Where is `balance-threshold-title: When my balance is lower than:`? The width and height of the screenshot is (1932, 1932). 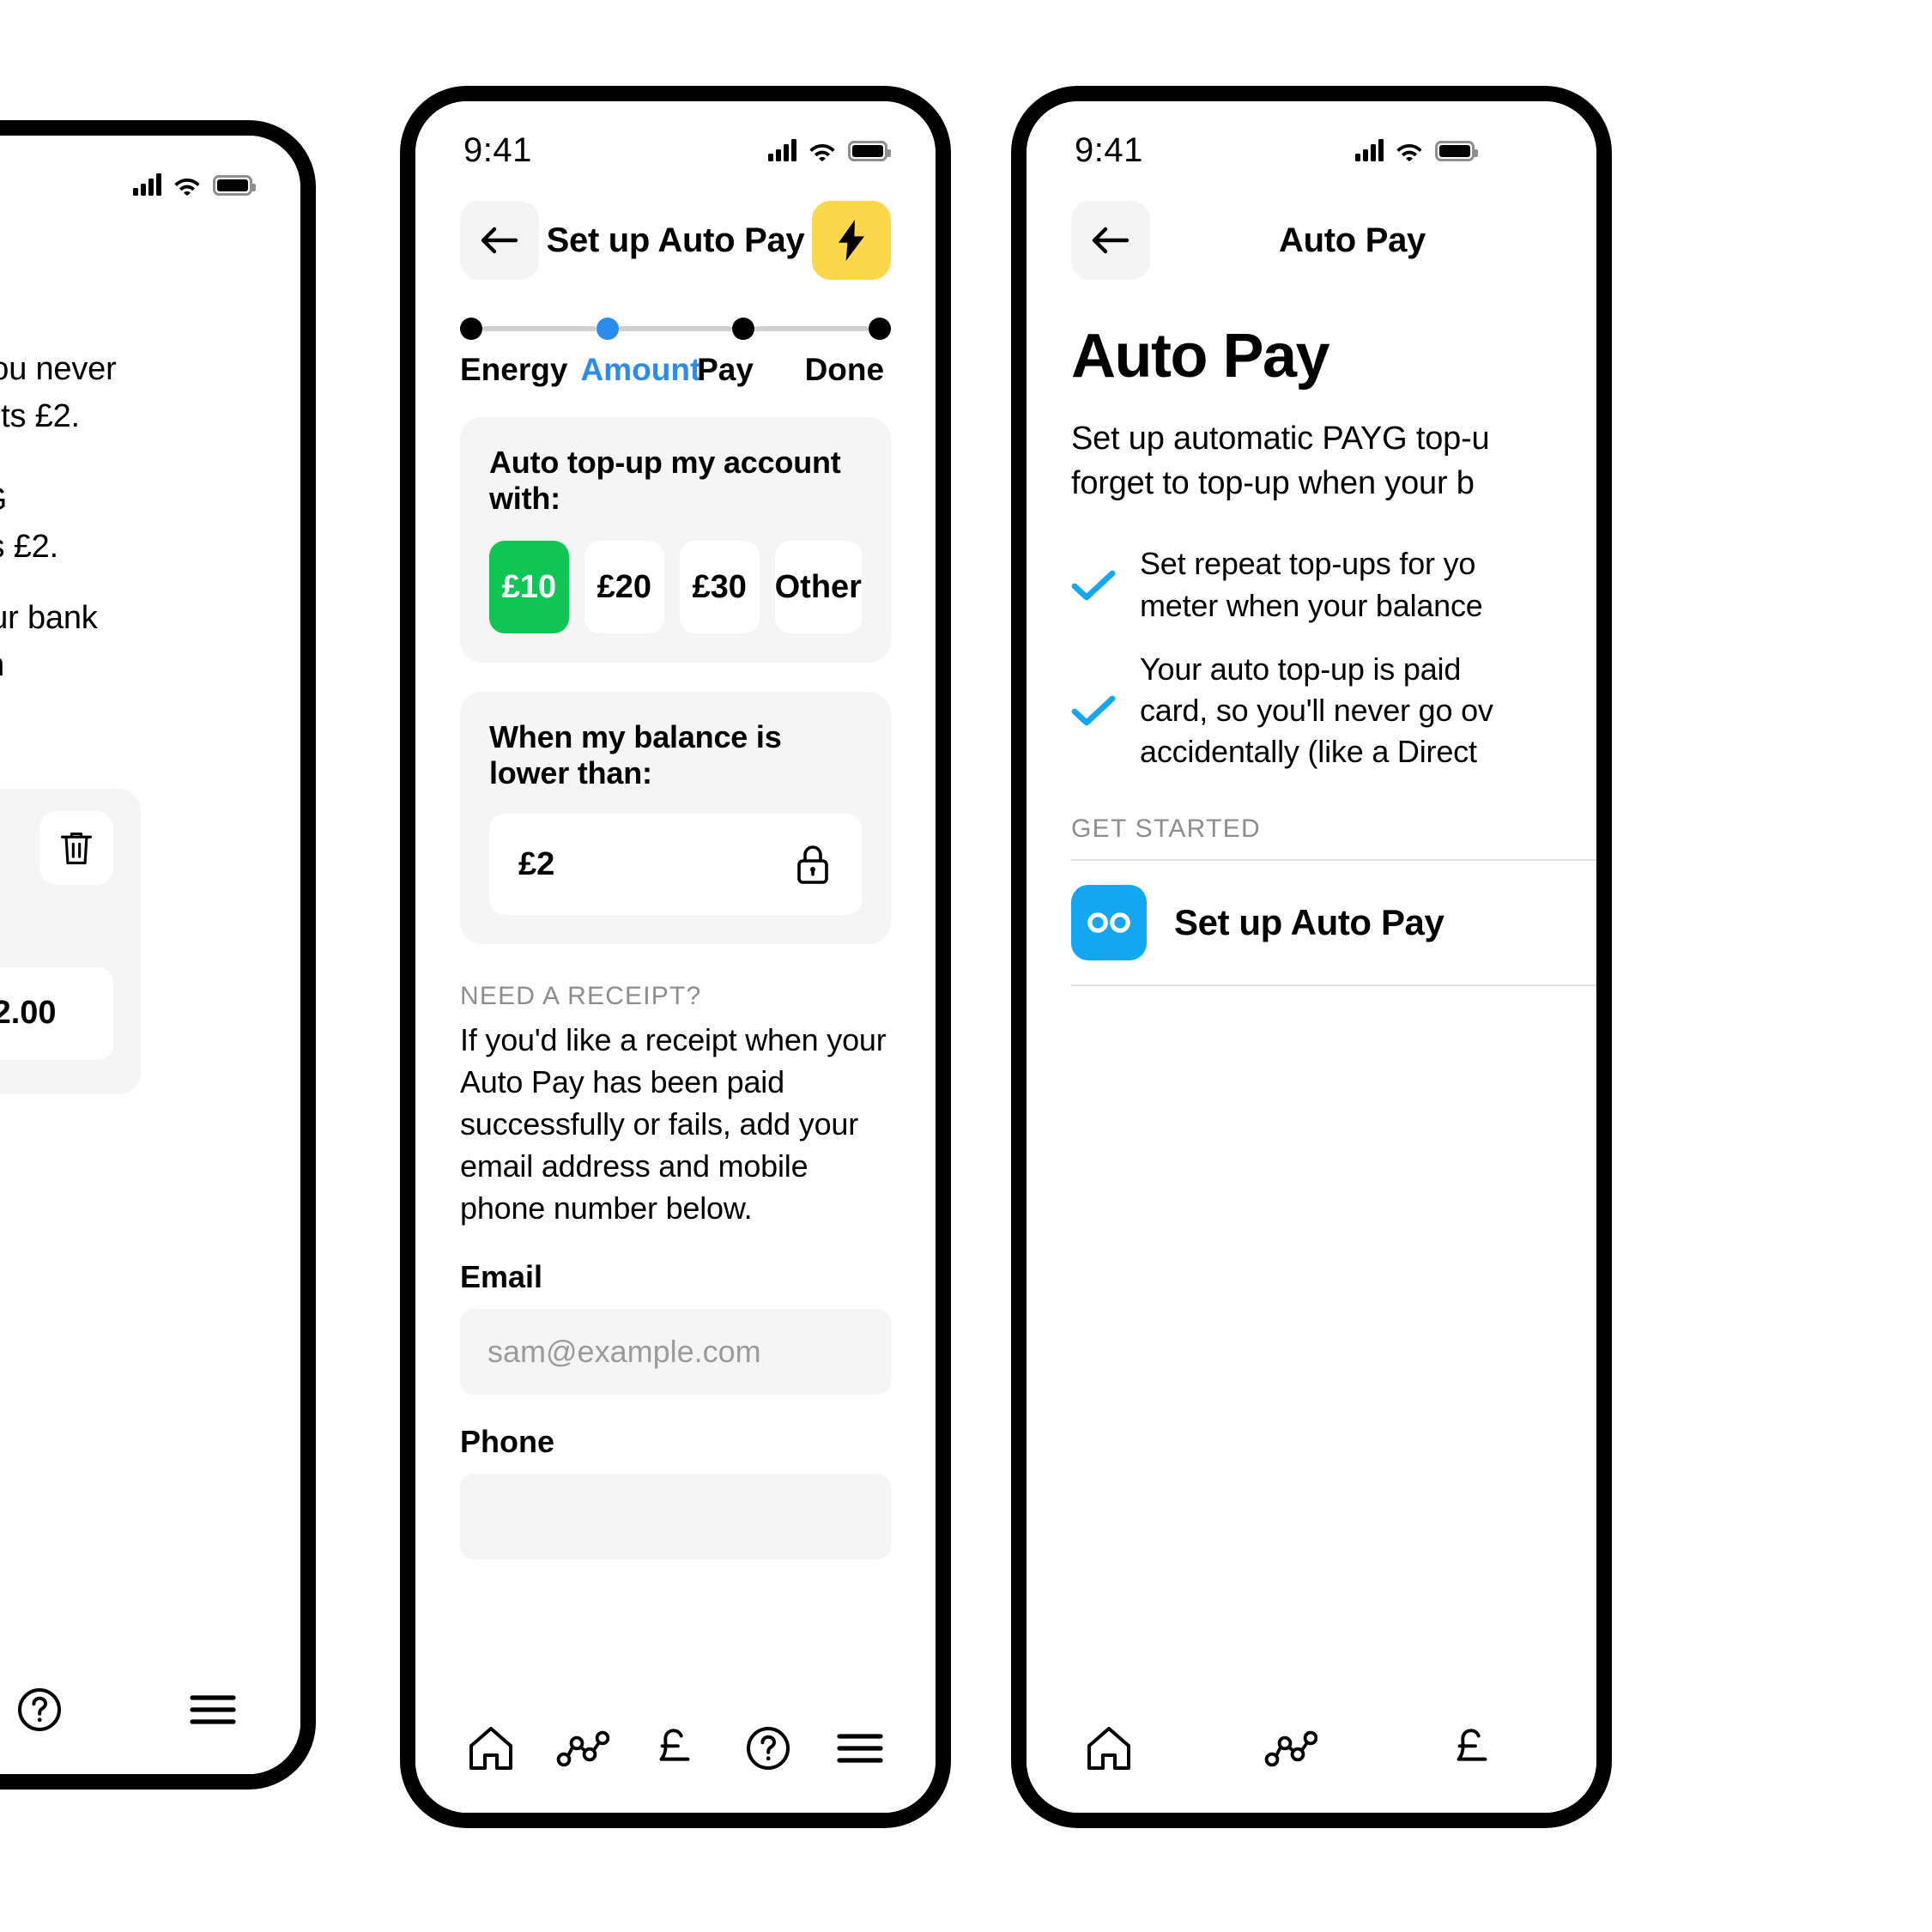
balance-threshold-title: When my balance is lower than: is located at coordinates (635, 755).